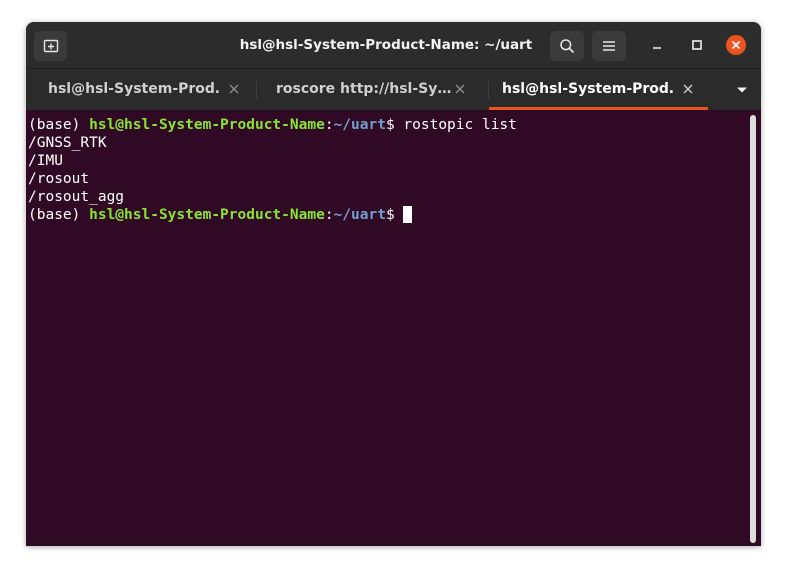 This screenshot has height=574, width=786. I want to click on search-icon, so click(567, 46).